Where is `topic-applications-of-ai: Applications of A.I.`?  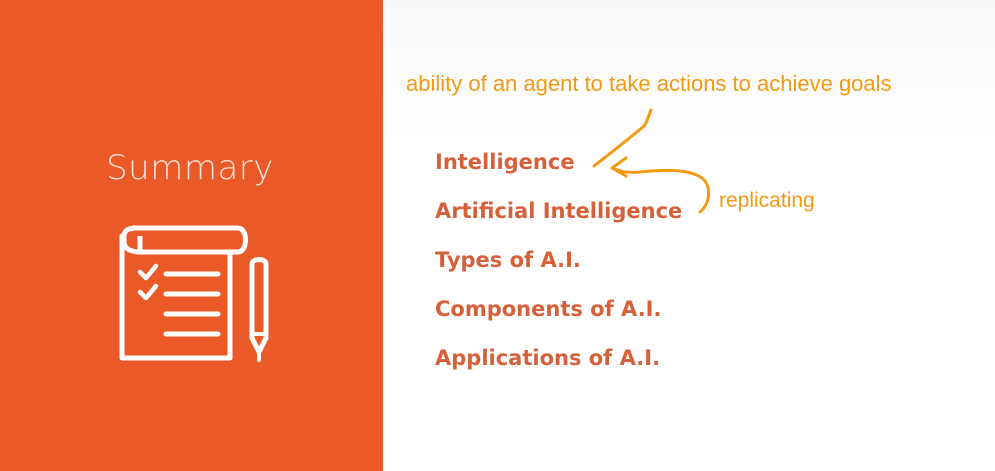 topic-applications-of-ai: Applications of A.I. is located at coordinates (548, 358).